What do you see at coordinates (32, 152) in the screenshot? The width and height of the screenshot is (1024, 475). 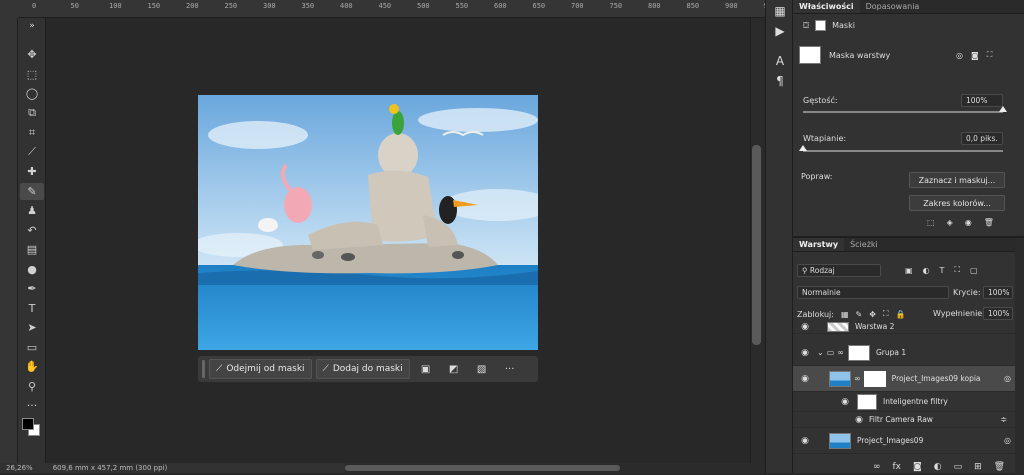 I see `eyedropper-icon: ⟋` at bounding box center [32, 152].